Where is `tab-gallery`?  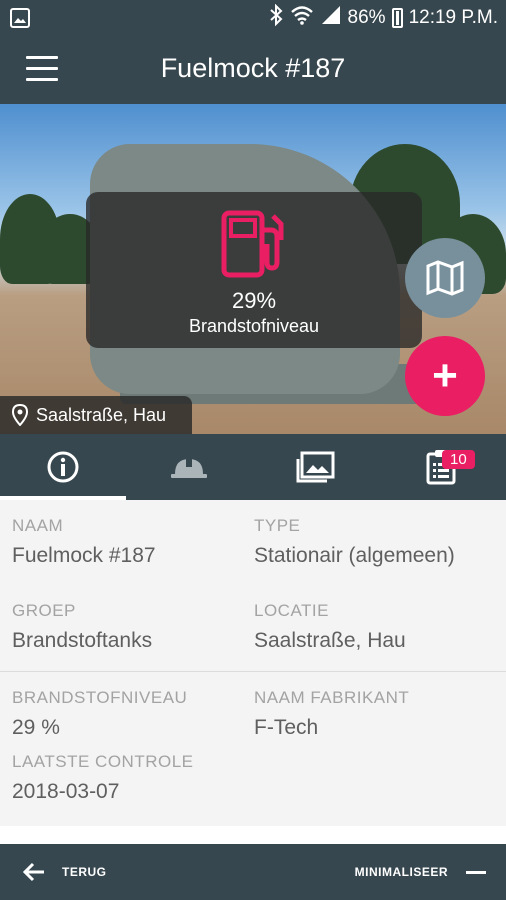 tab-gallery is located at coordinates (315, 467).